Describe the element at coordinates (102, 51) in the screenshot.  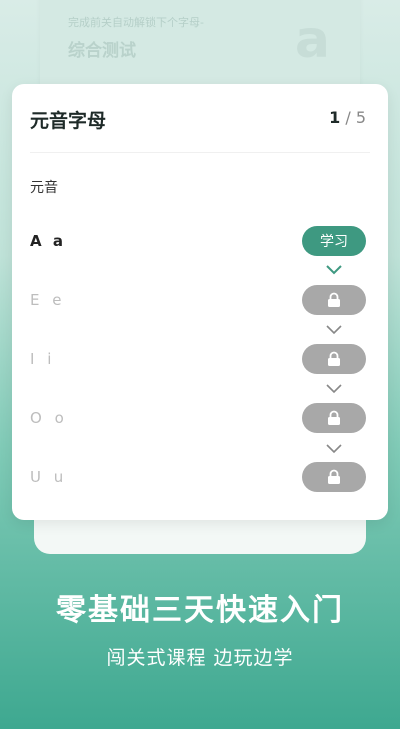
I see `comprehensive-test-title: 综合测试` at that location.